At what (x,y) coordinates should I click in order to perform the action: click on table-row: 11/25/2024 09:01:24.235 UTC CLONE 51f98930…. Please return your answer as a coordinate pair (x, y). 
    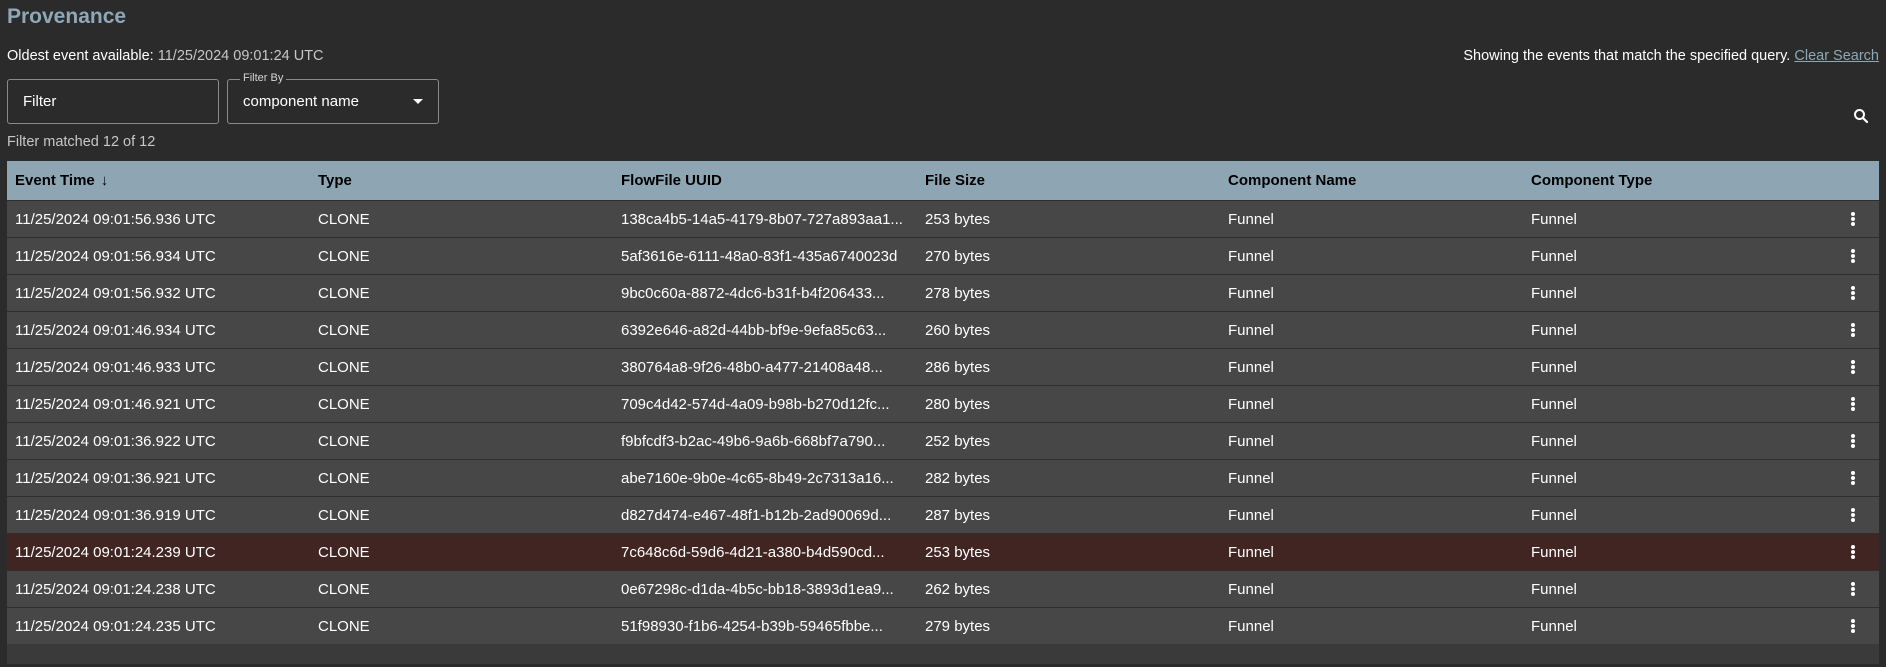
    Looking at the image, I should click on (943, 625).